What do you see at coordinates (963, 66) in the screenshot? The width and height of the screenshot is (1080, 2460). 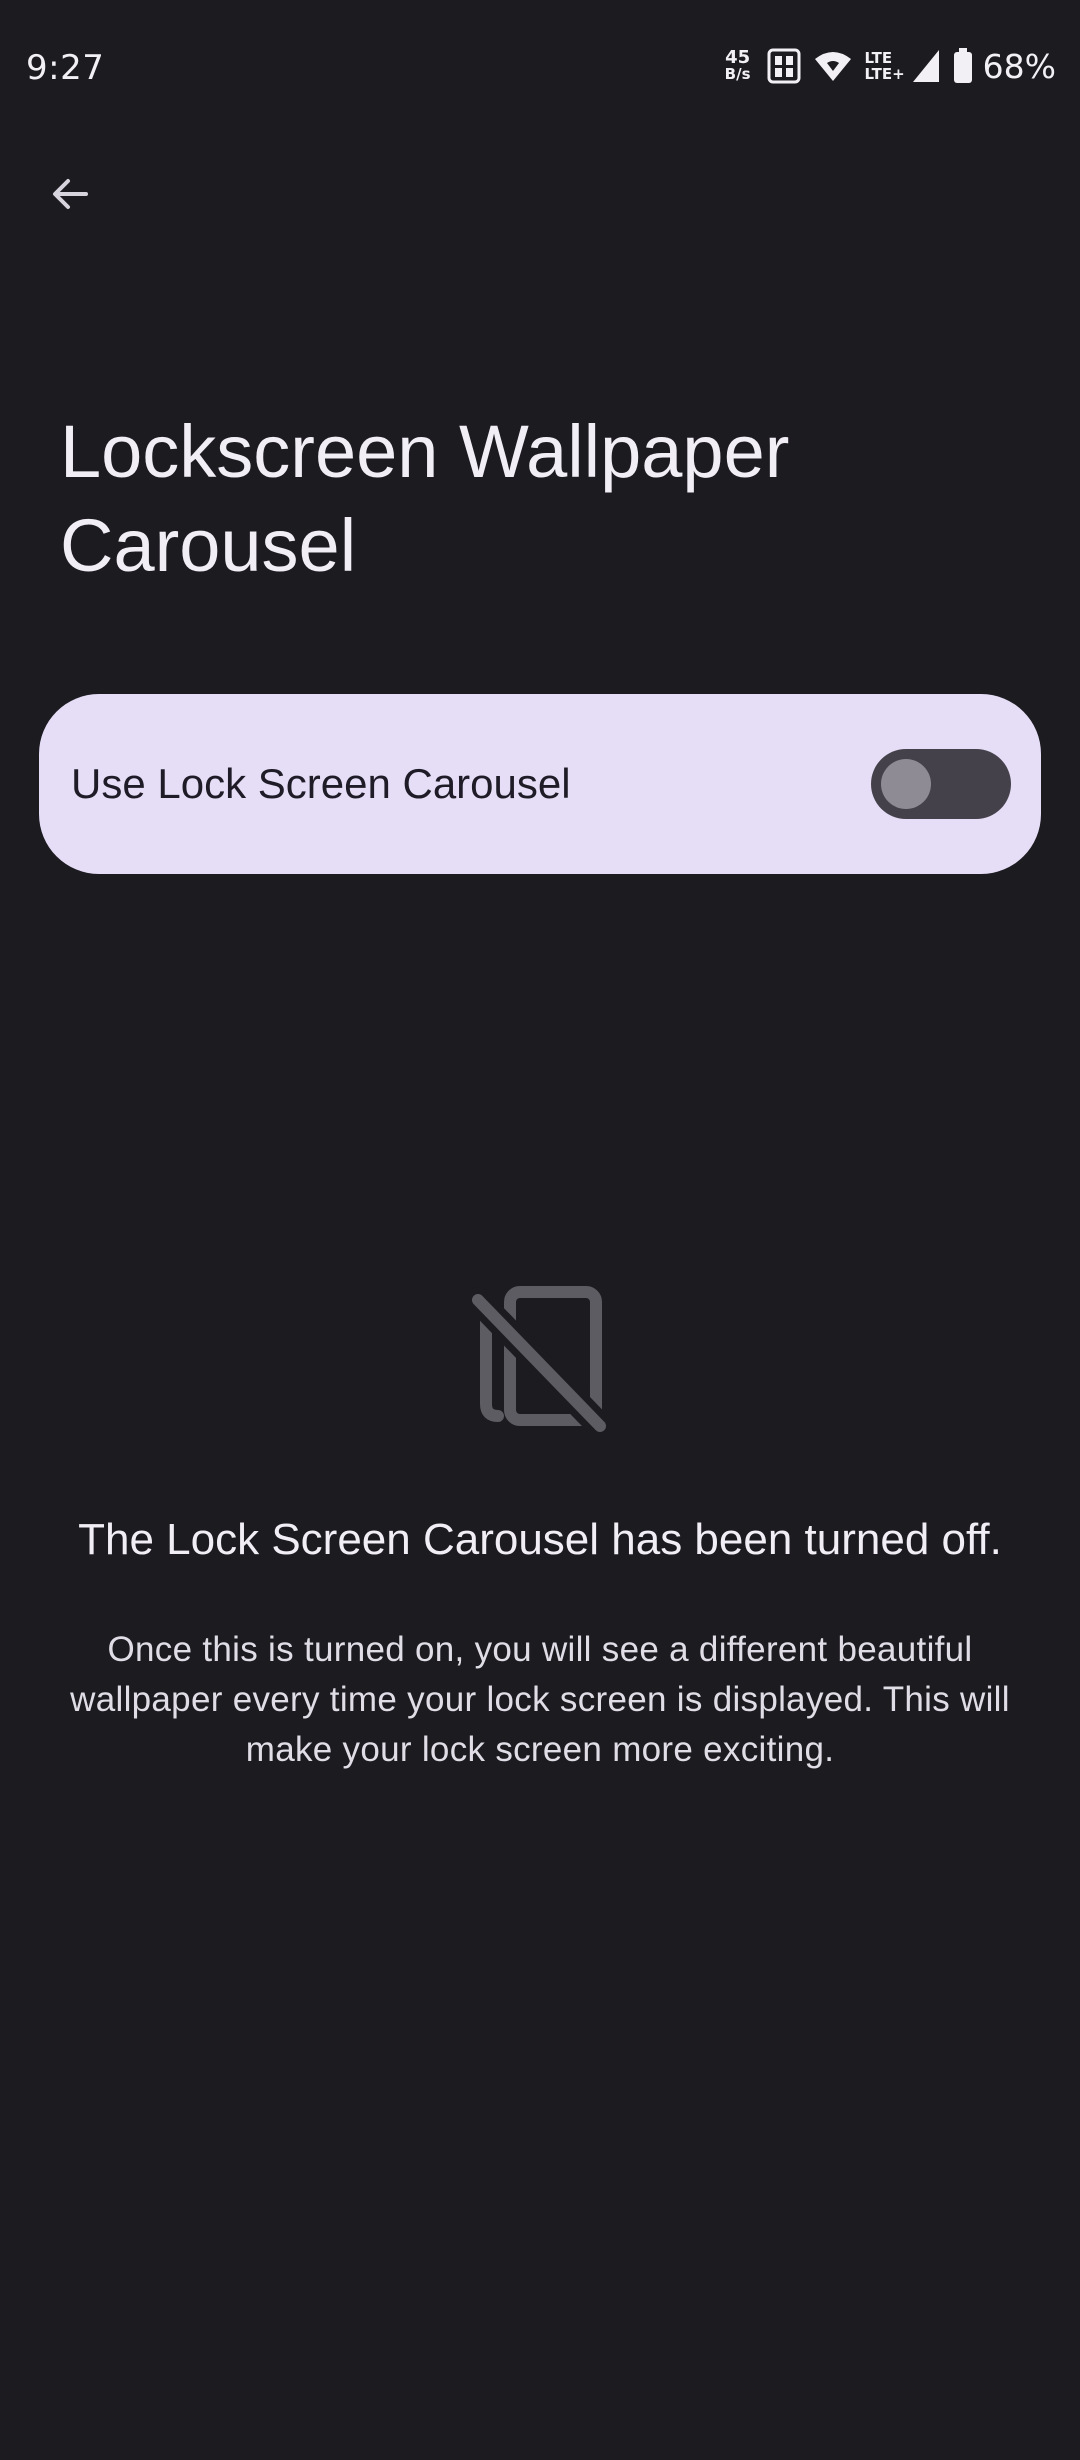 I see `battery-icon` at bounding box center [963, 66].